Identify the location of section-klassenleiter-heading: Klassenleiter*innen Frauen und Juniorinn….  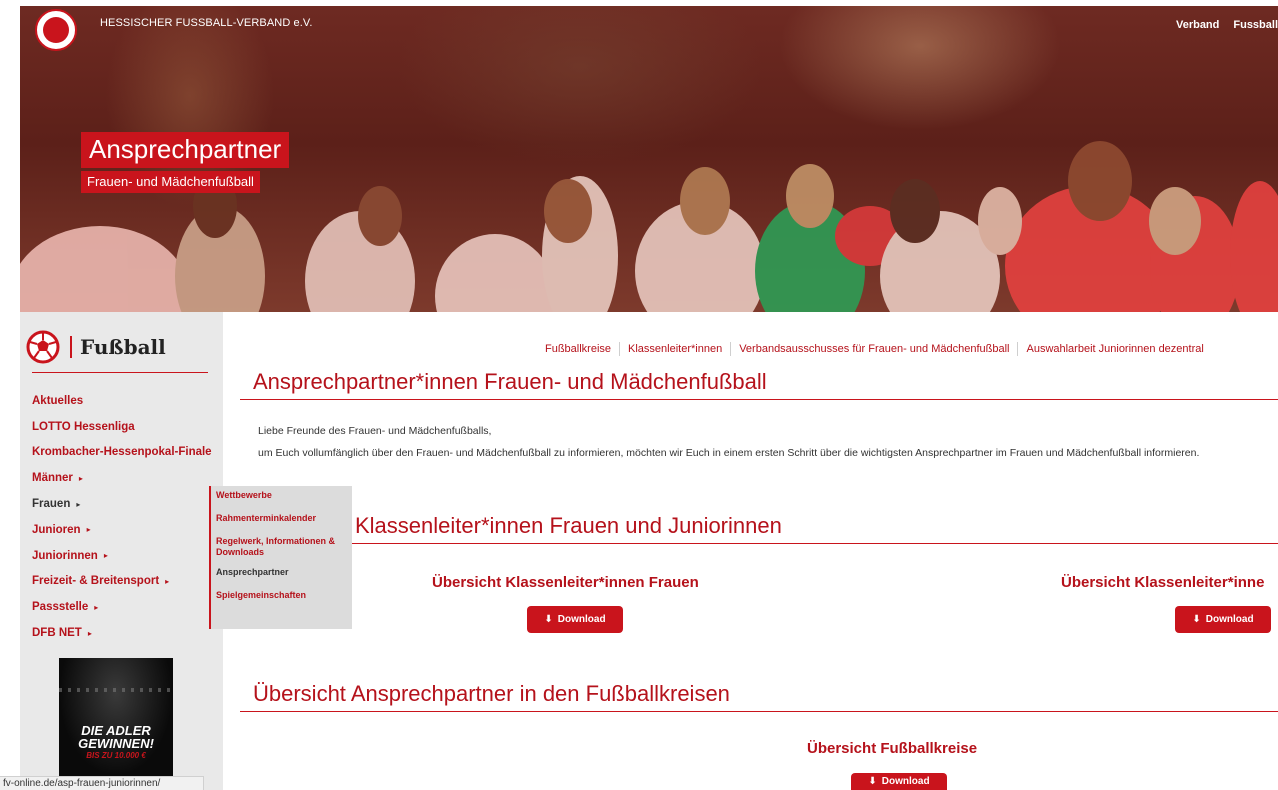
(568, 525).